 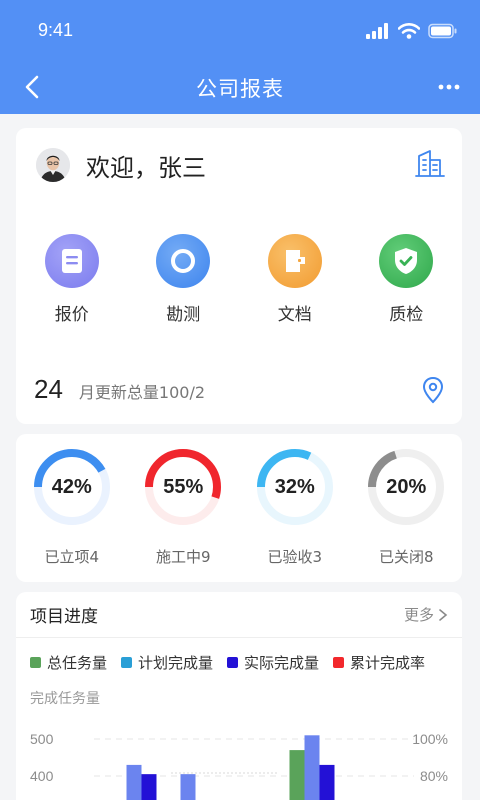 What do you see at coordinates (77, 663) in the screenshot?
I see `legend-label: 总任务量` at bounding box center [77, 663].